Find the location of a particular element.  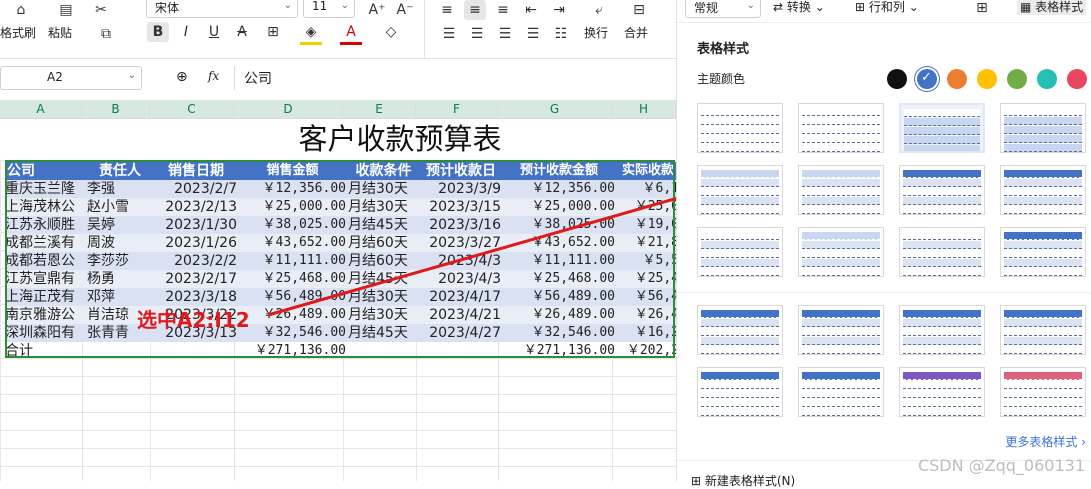

convert-button: ⇄ 转换 ⌄ is located at coordinates (799, 7).